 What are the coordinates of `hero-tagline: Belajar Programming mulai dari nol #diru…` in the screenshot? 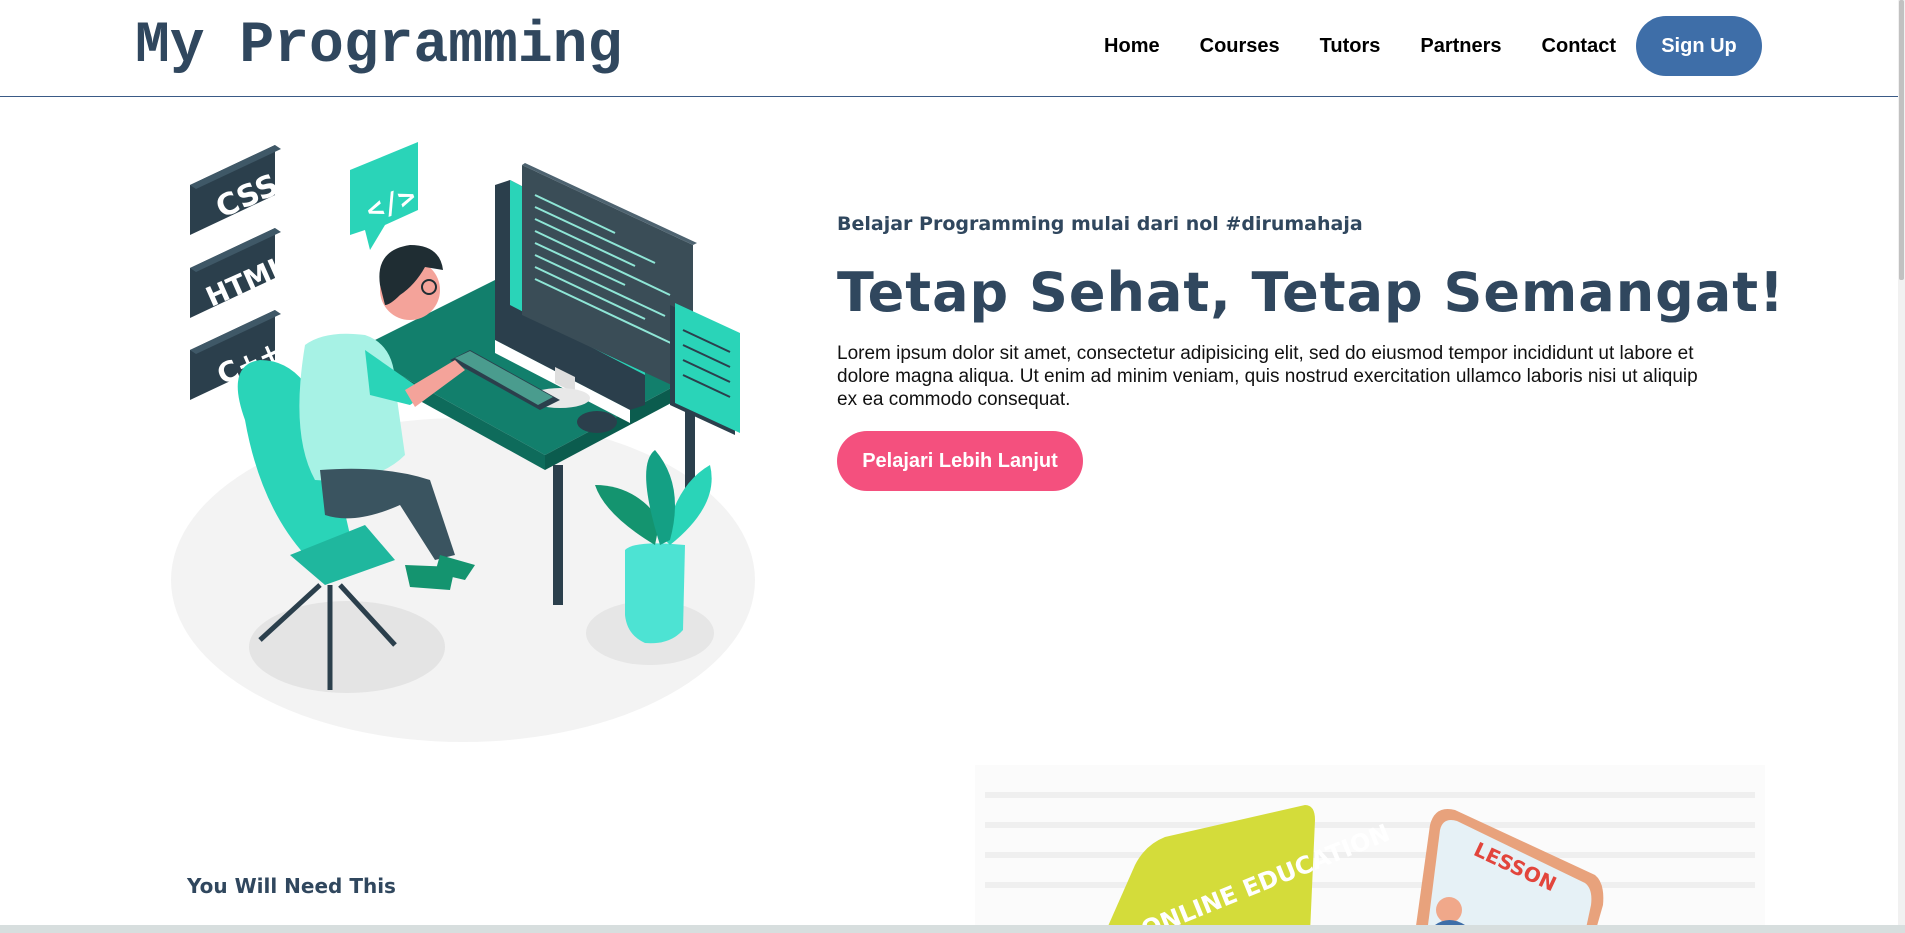 It's located at (1100, 224).